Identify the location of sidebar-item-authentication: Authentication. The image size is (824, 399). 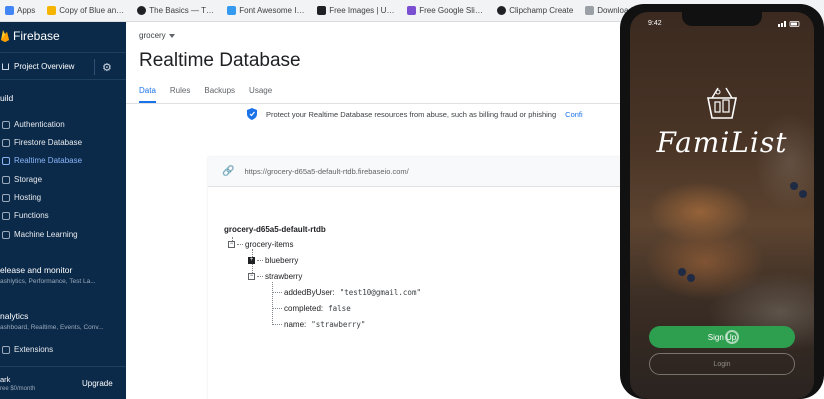
(63, 124).